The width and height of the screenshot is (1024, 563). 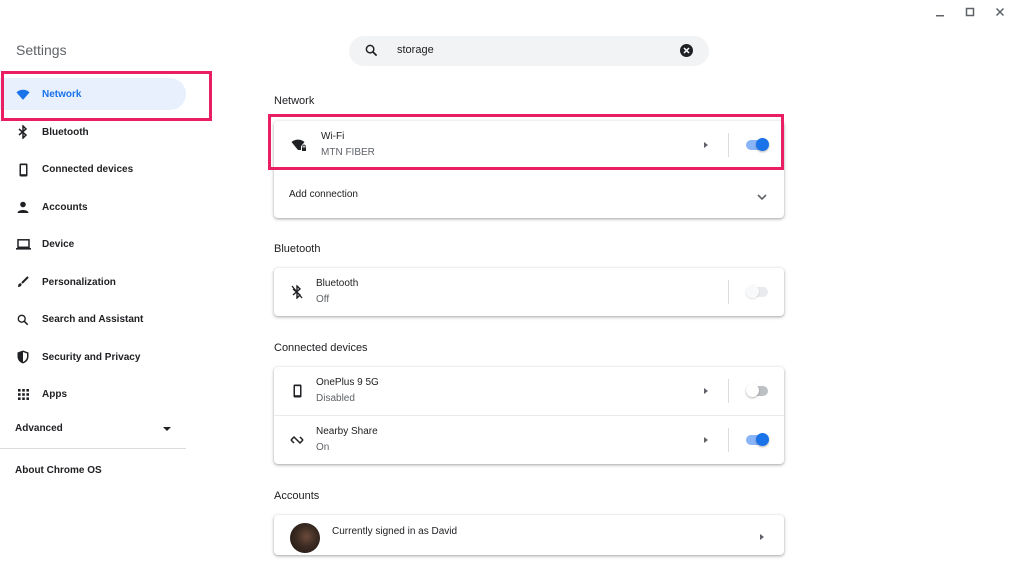 What do you see at coordinates (297, 292) in the screenshot?
I see `bluetooth-disabled-icon` at bounding box center [297, 292].